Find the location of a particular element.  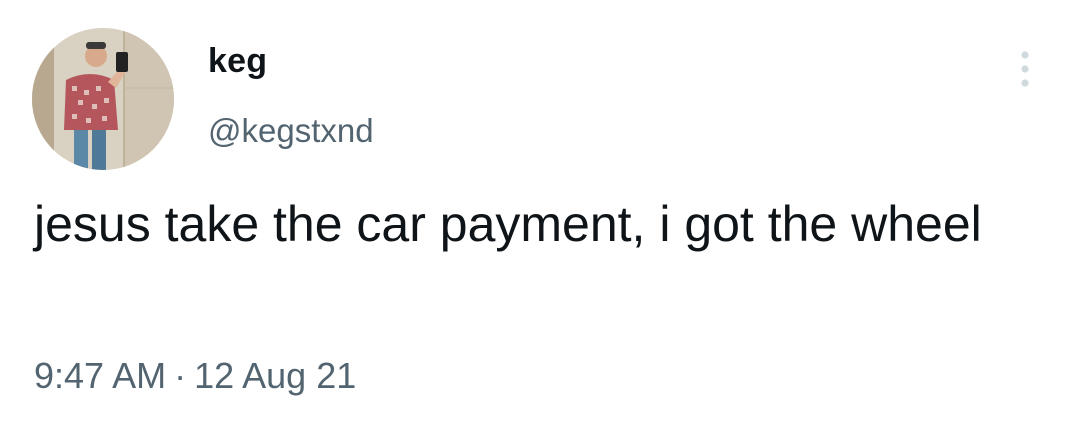

tweet-date: 12 Aug 21 is located at coordinates (275, 375).